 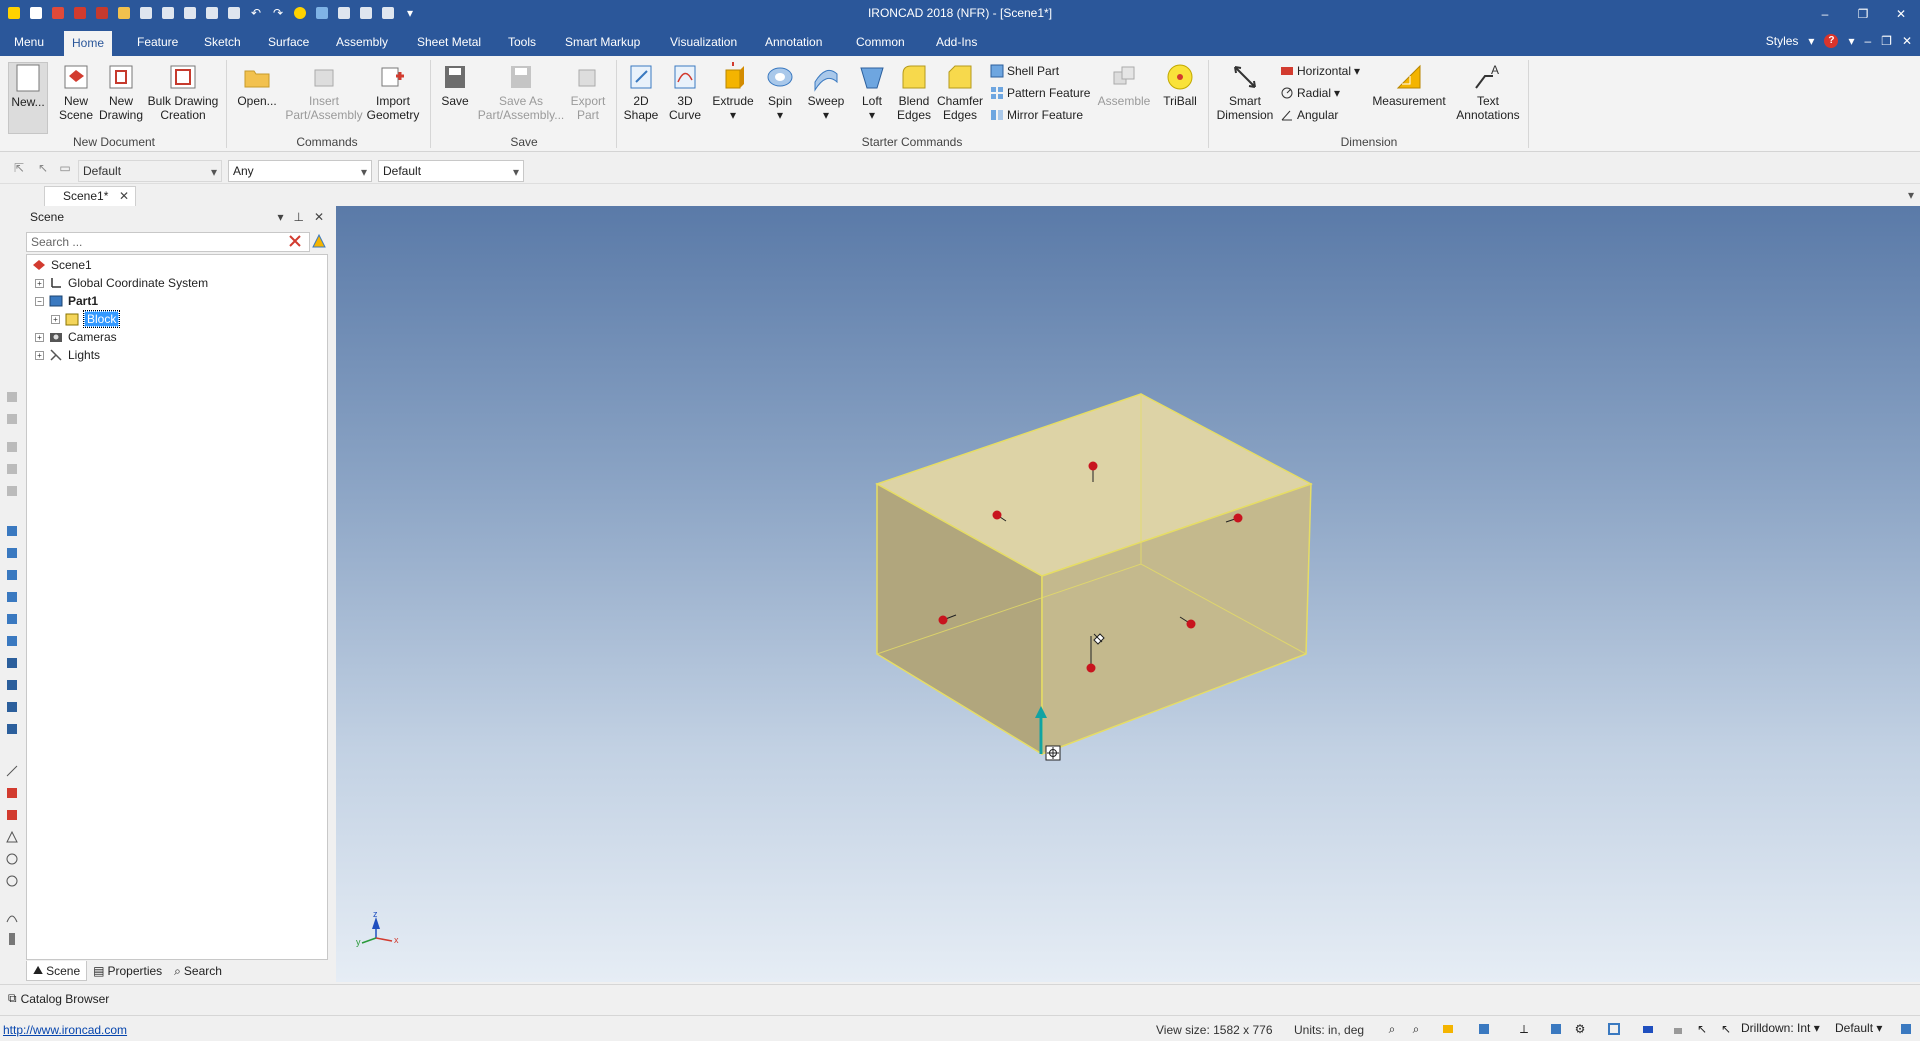 I want to click on shape-8-icon, so click(x=12, y=685).